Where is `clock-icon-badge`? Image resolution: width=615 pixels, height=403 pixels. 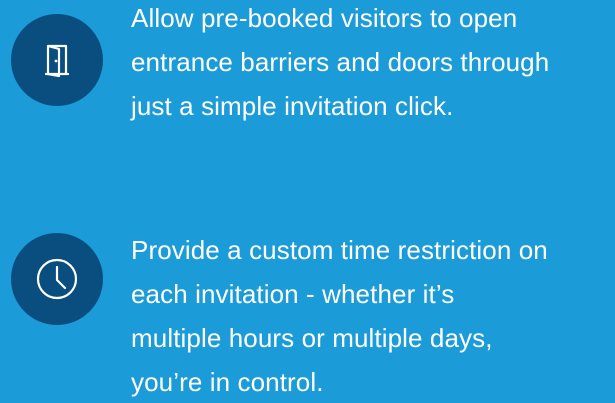
clock-icon-badge is located at coordinates (57, 279).